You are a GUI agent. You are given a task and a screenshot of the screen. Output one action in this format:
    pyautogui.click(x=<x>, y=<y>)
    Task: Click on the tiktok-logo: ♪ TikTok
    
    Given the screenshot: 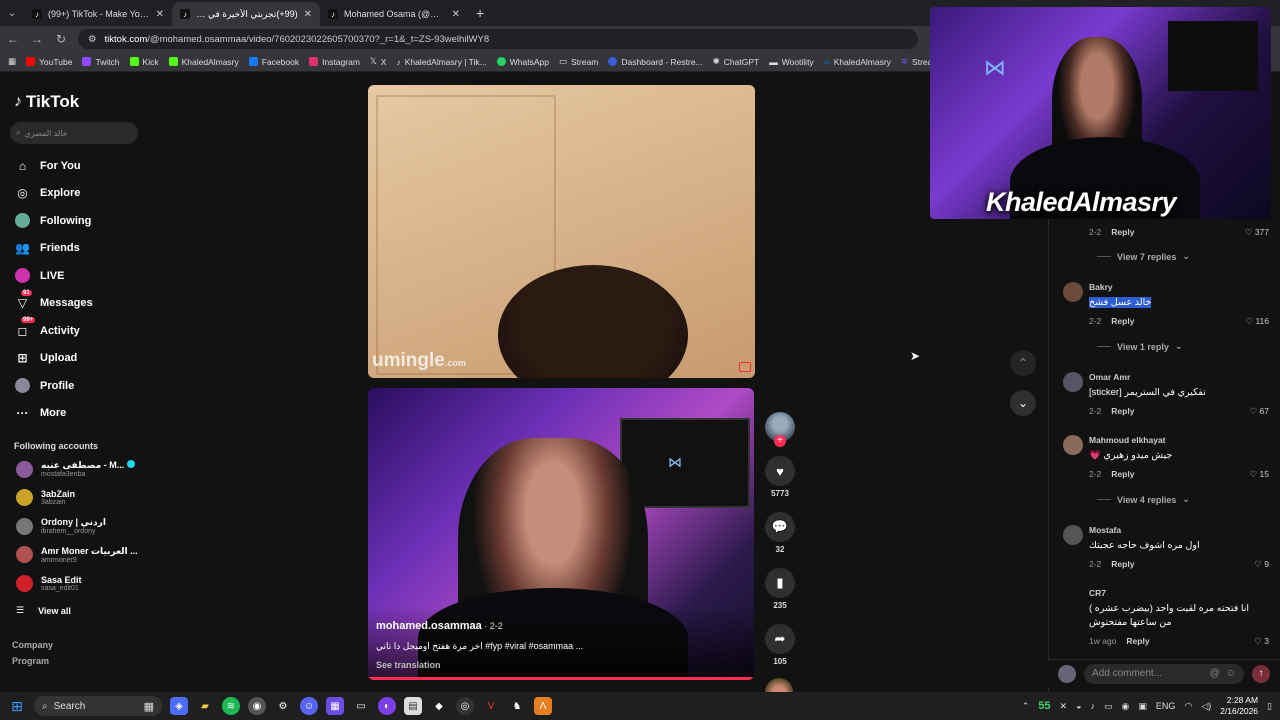 What is the action you would take?
    pyautogui.click(x=82, y=102)
    